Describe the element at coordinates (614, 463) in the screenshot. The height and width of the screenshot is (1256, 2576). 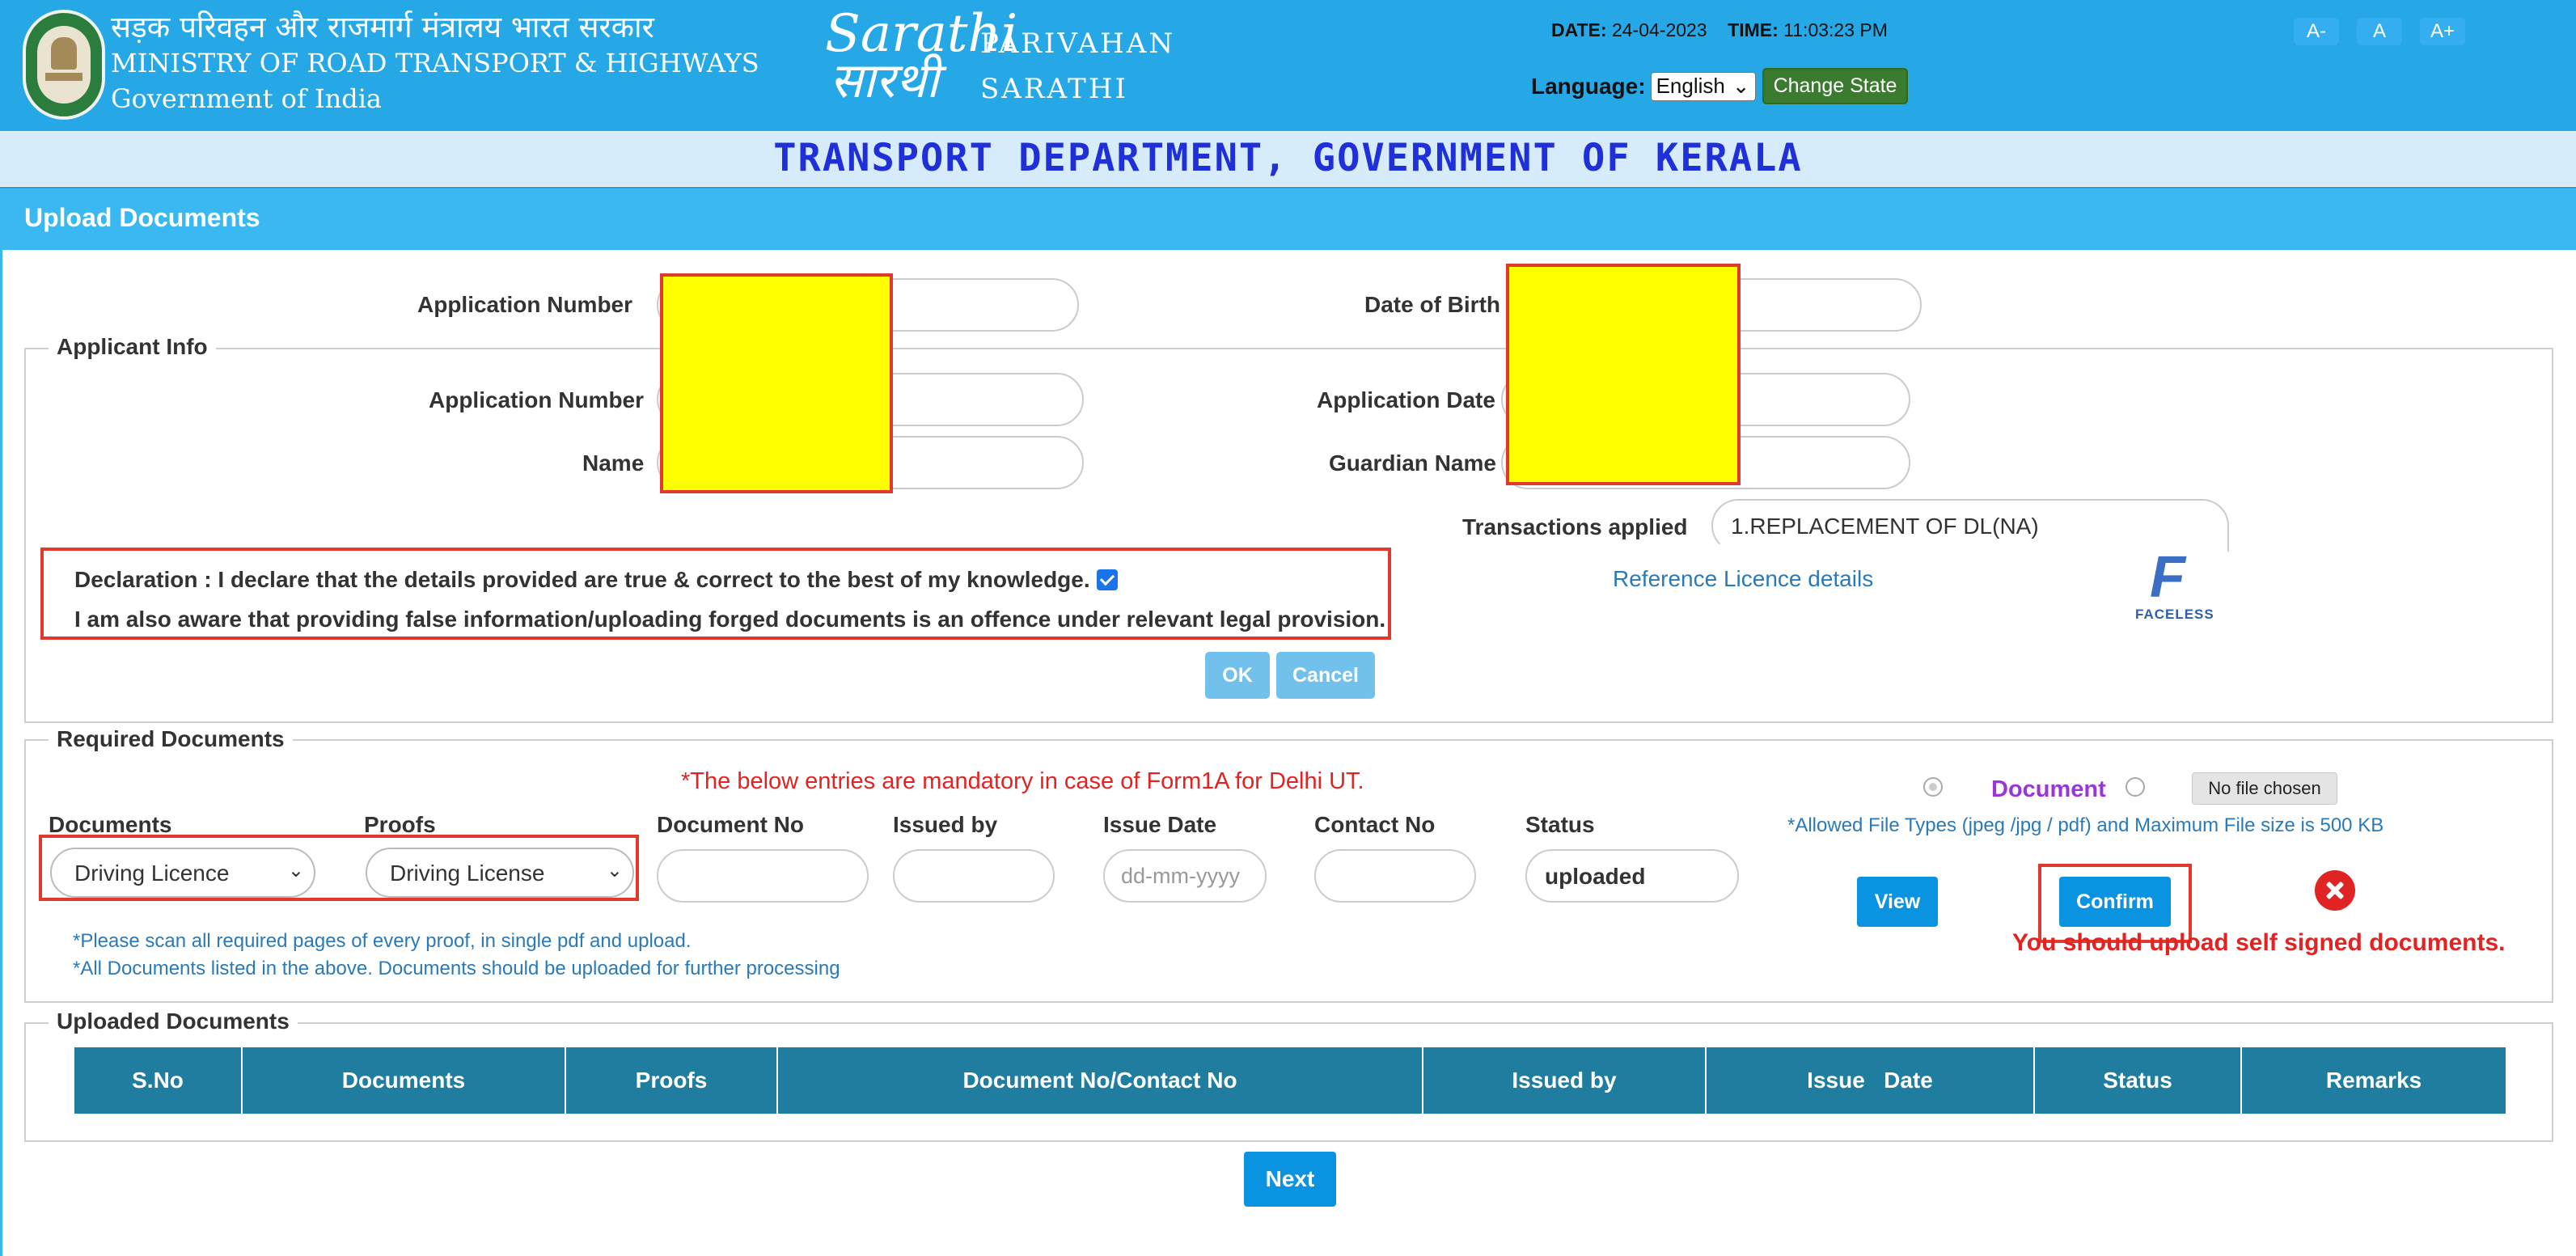
I see `name-label: Name` at that location.